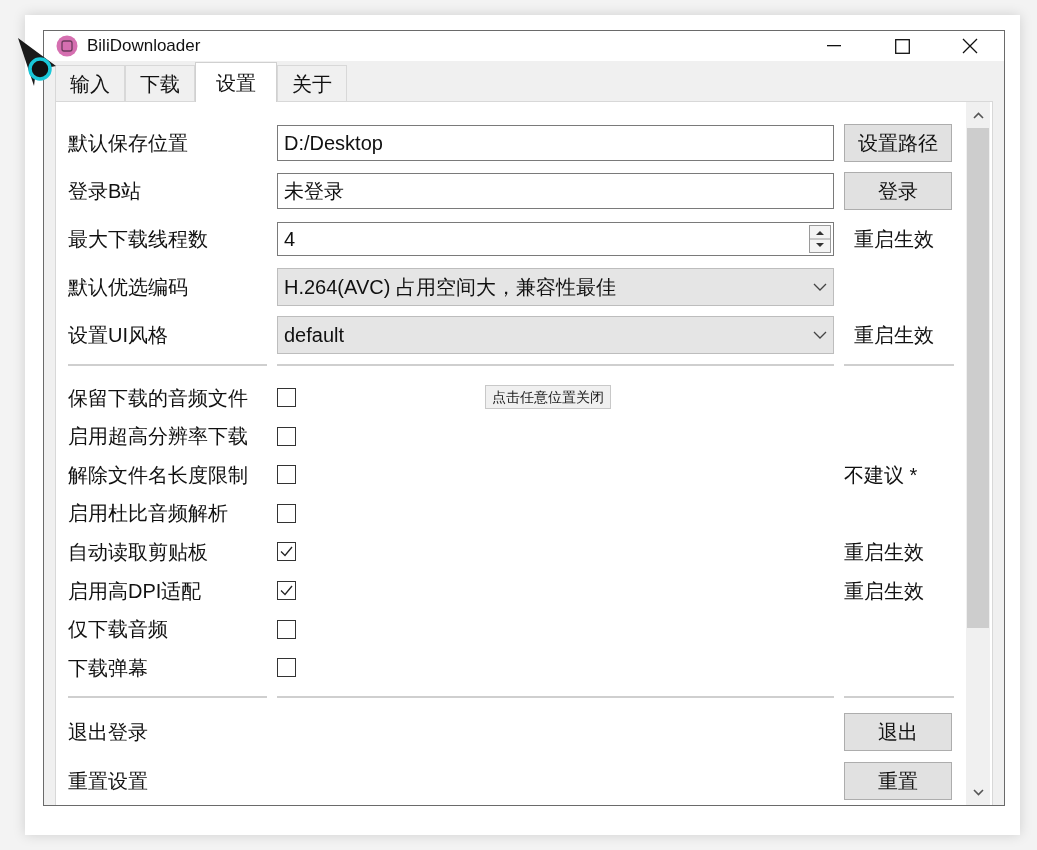  Describe the element at coordinates (128, 144) in the screenshot. I see `setting-label: 默认保存位置` at that location.